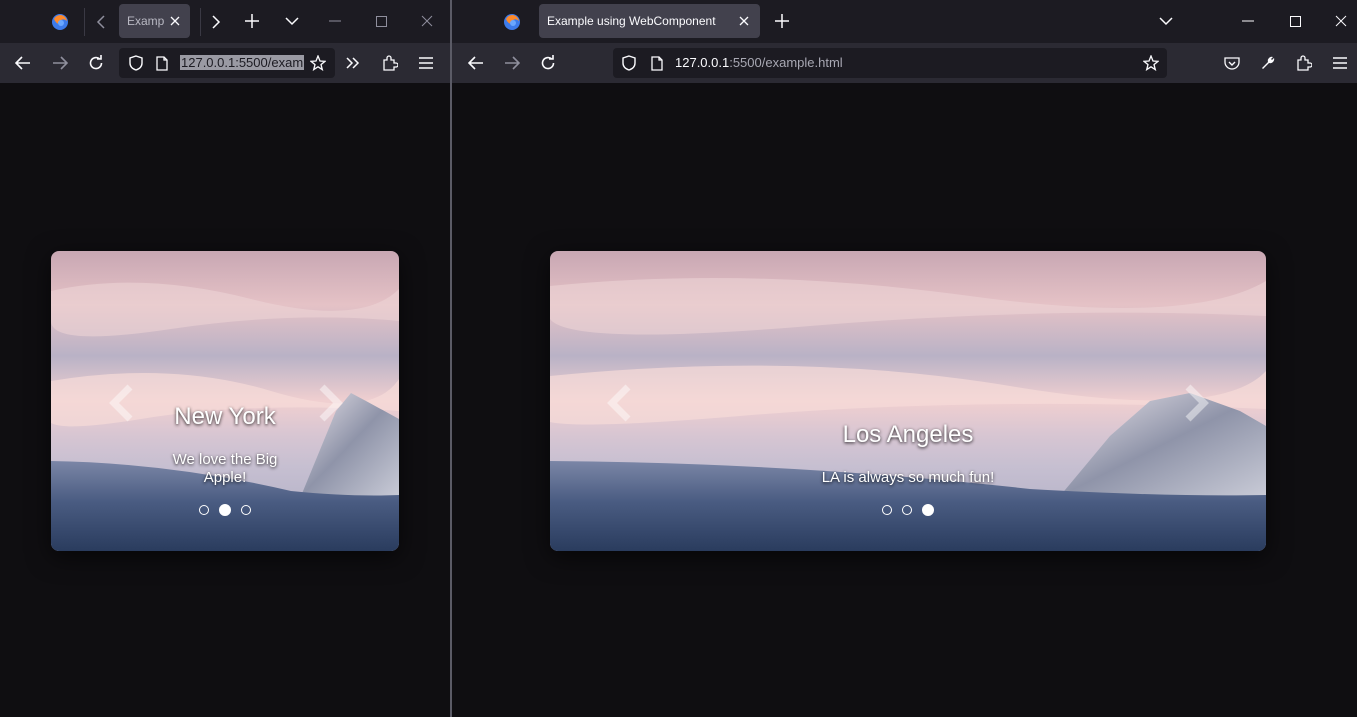 The width and height of the screenshot is (1357, 717). What do you see at coordinates (225, 401) in the screenshot?
I see `carousel: New York We love the Big Apple!` at bounding box center [225, 401].